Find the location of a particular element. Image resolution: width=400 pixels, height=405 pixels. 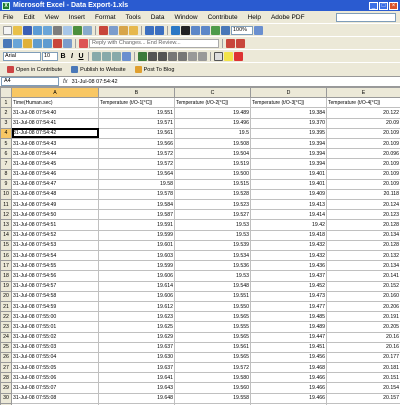

menu-help: Help is located at coordinates (254, 17).